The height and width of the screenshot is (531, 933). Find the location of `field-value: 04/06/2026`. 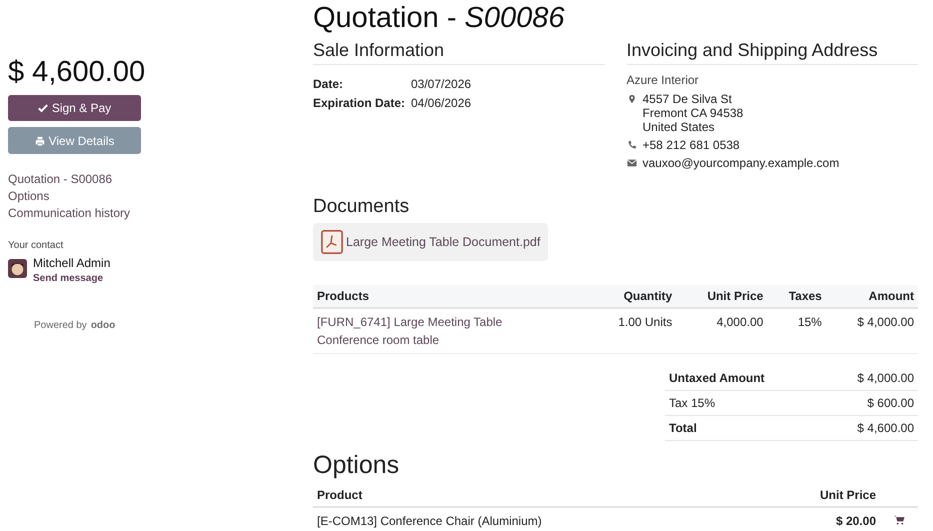

field-value: 04/06/2026 is located at coordinates (441, 103).